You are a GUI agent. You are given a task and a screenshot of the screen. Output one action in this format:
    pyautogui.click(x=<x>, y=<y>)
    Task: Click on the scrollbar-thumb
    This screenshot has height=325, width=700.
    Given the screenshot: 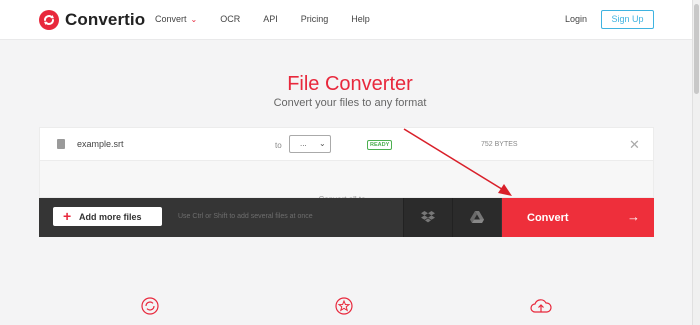 What is the action you would take?
    pyautogui.click(x=696, y=49)
    